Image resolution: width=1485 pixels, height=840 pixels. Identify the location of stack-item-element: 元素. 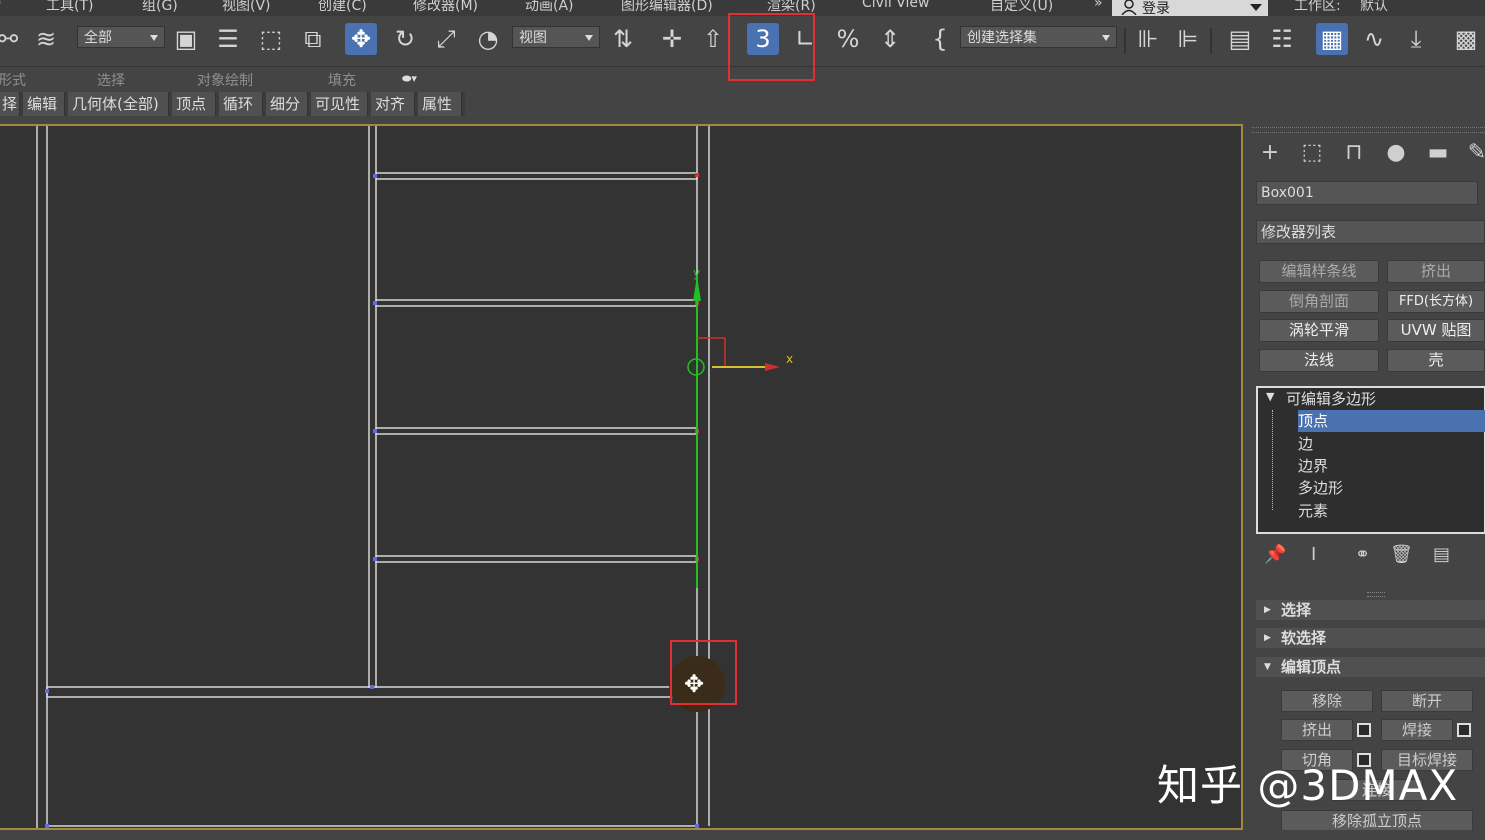
(1313, 510).